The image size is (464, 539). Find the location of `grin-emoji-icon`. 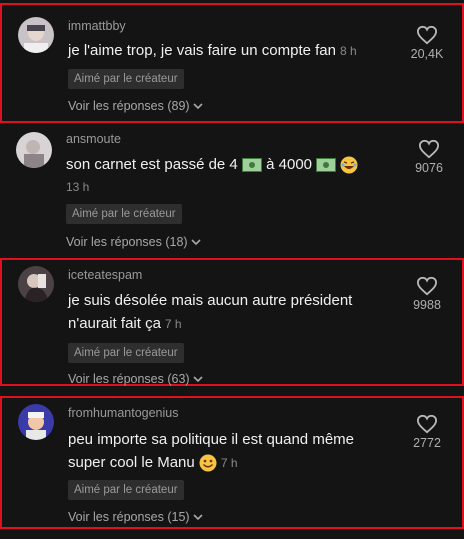

grin-emoji-icon is located at coordinates (208, 463).